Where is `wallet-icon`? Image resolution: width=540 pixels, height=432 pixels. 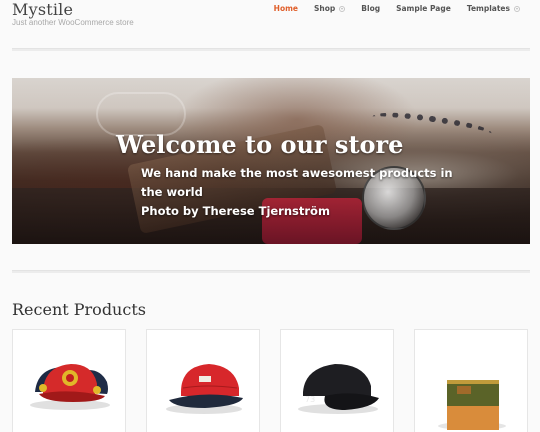
wallet-icon is located at coordinates (472, 405).